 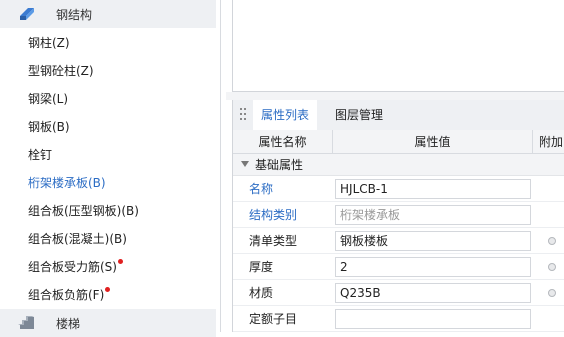 I want to click on panel-gap, so click(x=395, y=96).